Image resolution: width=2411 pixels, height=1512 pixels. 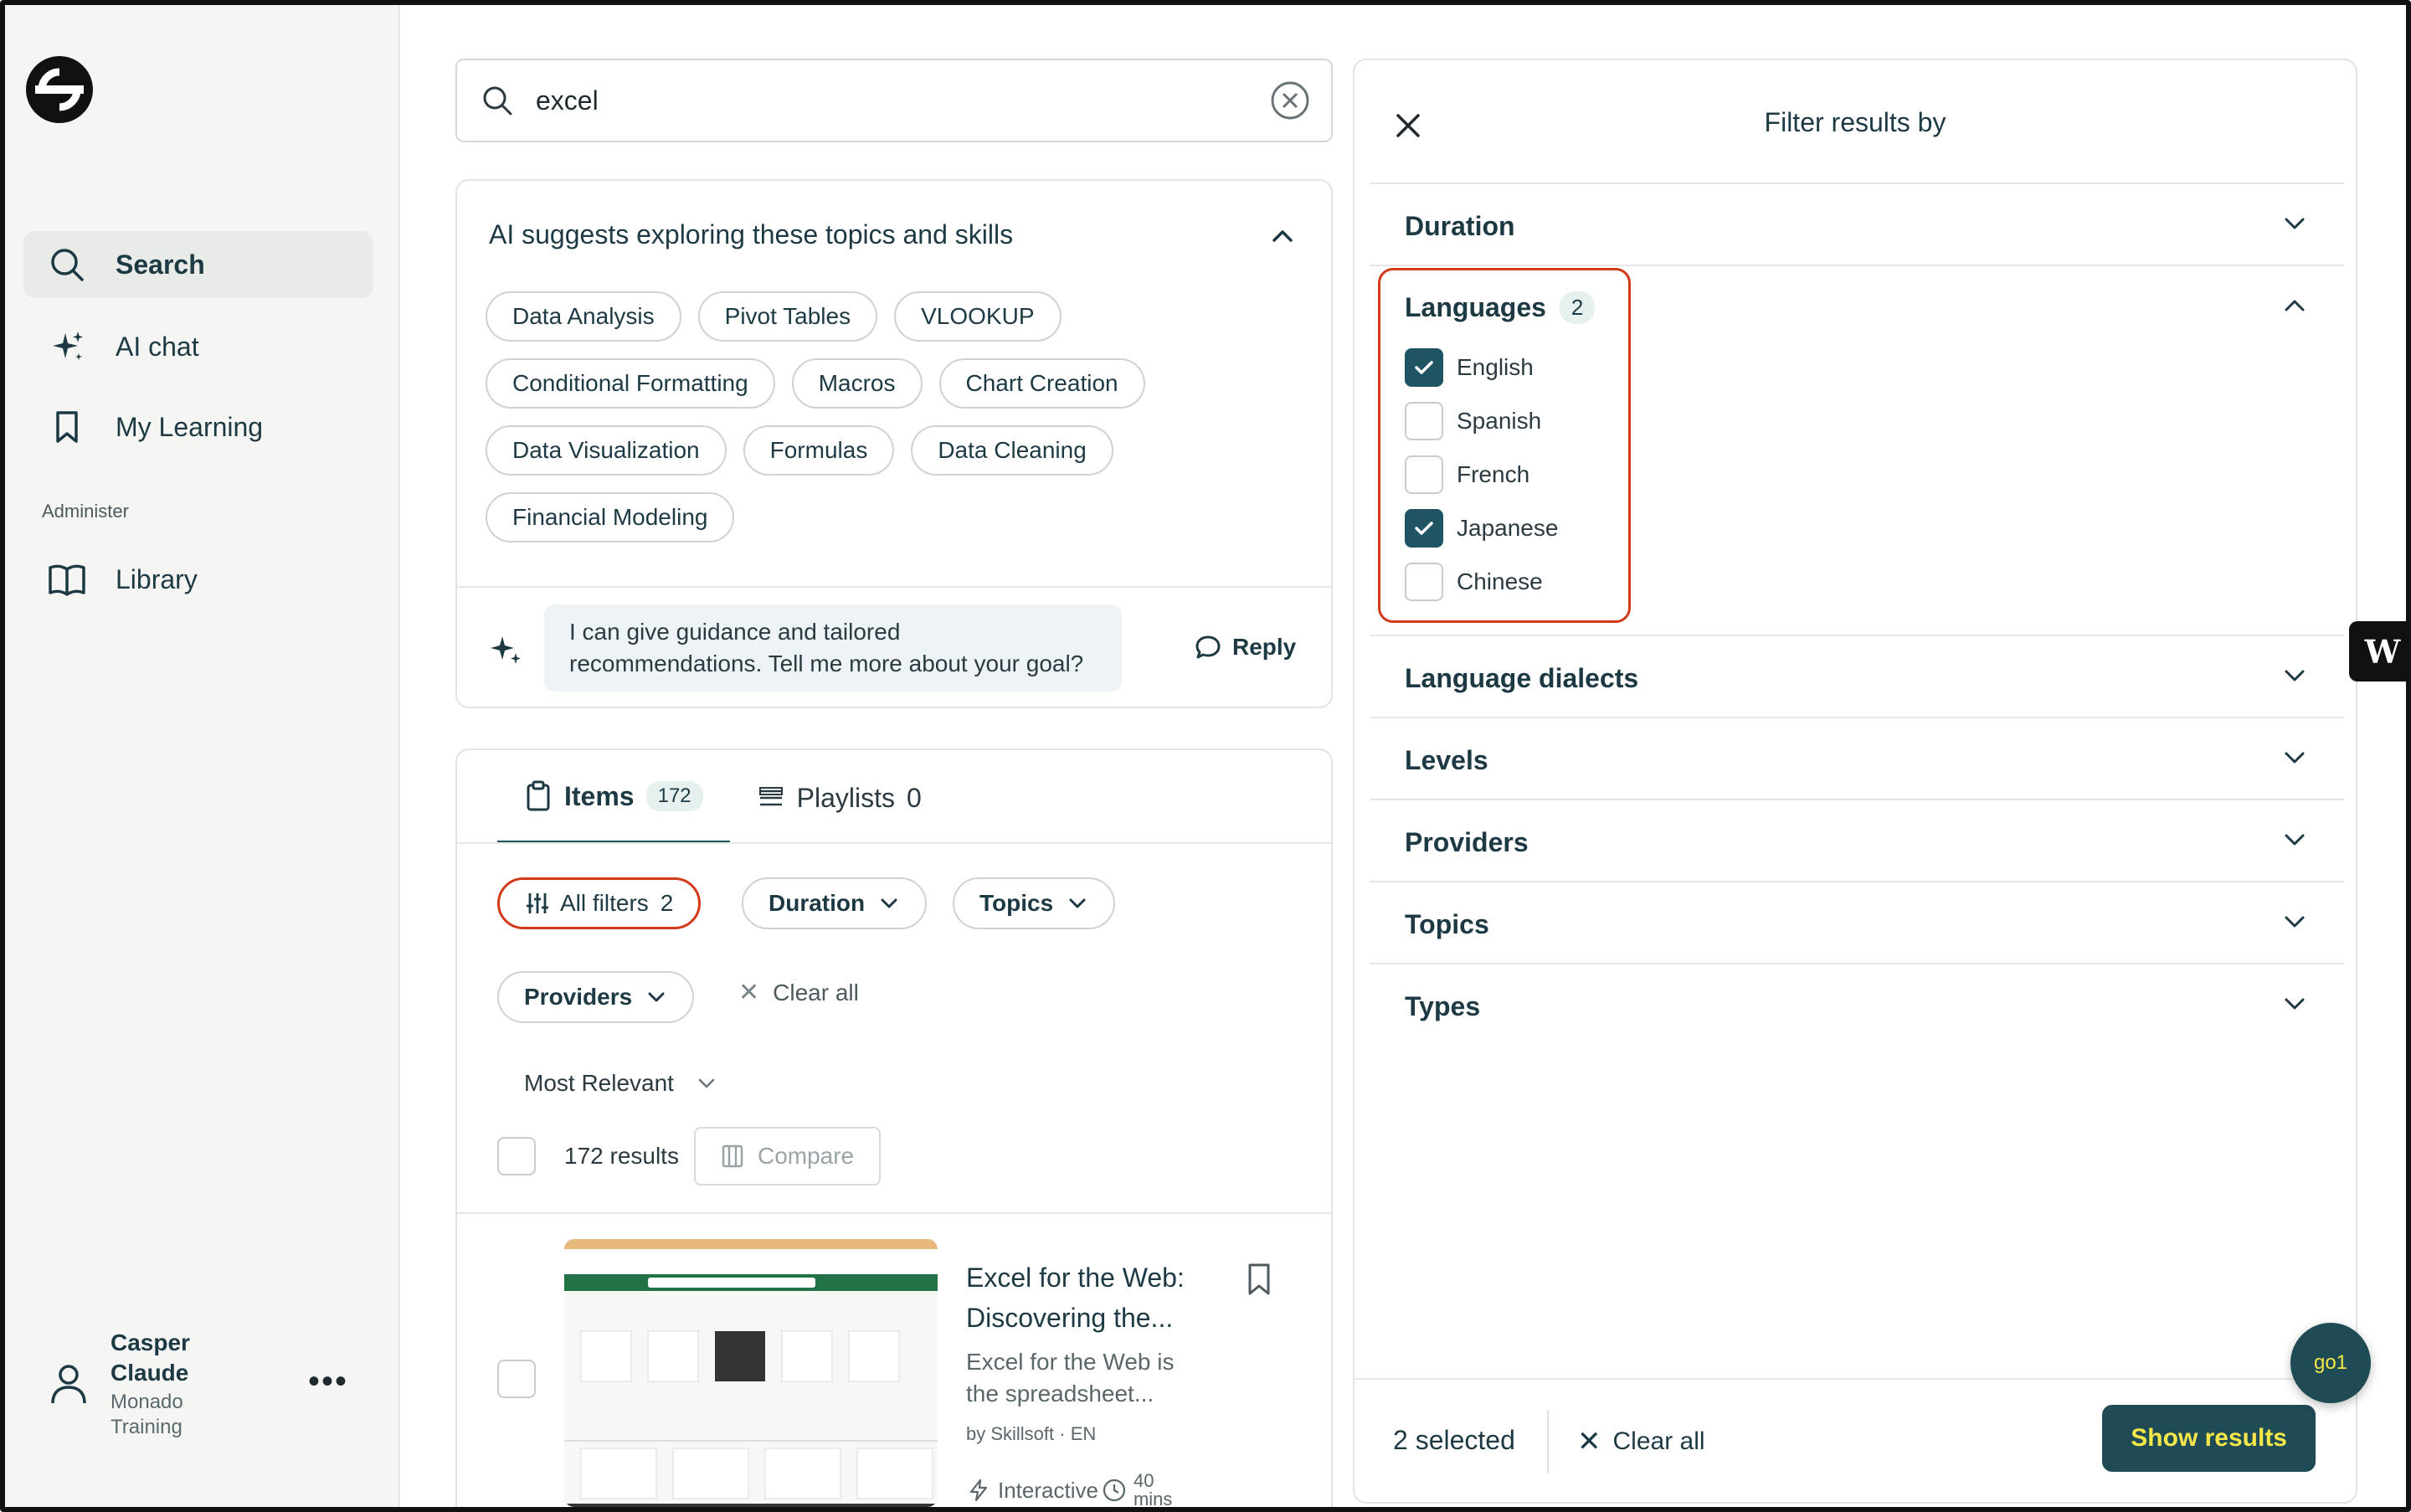 What do you see at coordinates (1041, 384) in the screenshot?
I see `topic-chip: Chart Creation` at bounding box center [1041, 384].